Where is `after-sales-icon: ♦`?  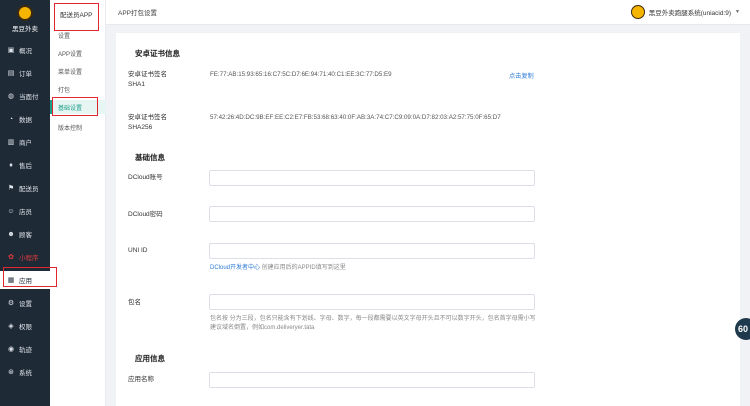 after-sales-icon: ♦ is located at coordinates (11, 165).